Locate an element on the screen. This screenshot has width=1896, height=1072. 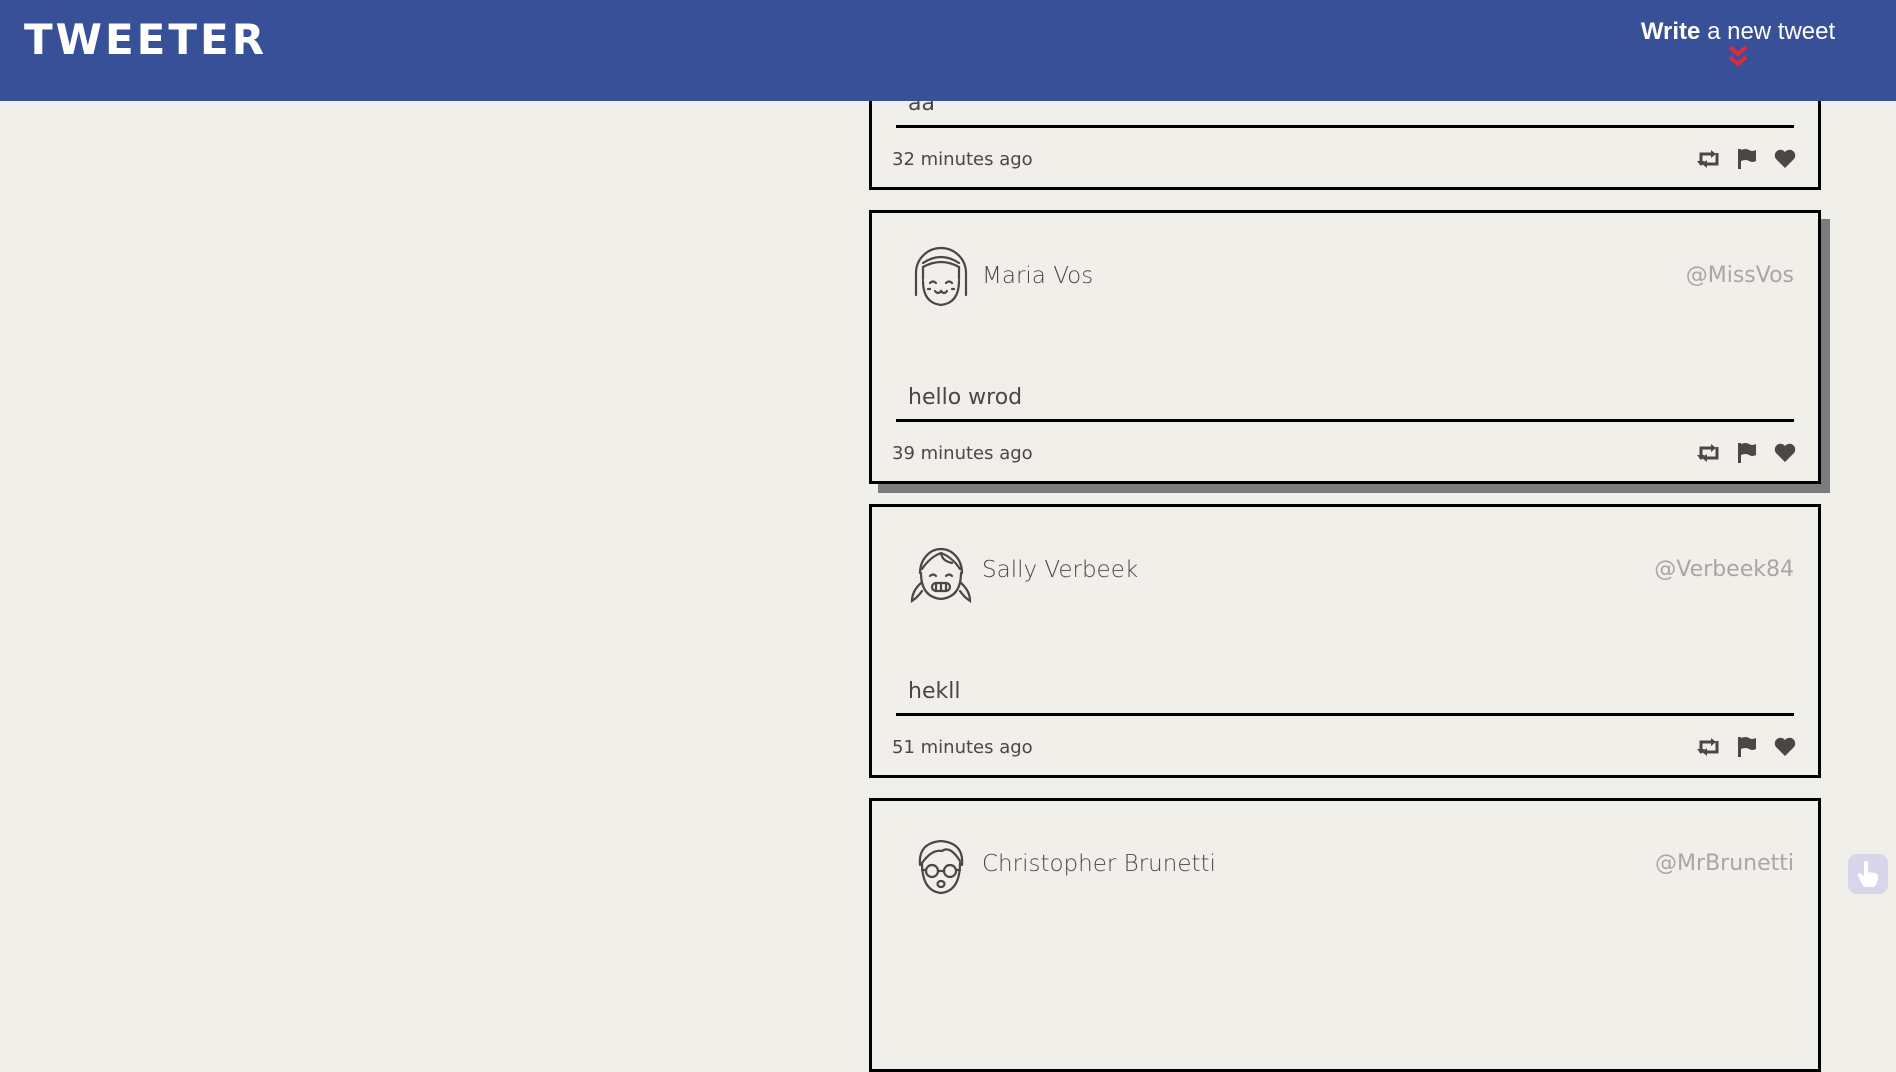
tweet-header: Christopher Brunetti @MrBrunetti is located at coordinates (1345, 867).